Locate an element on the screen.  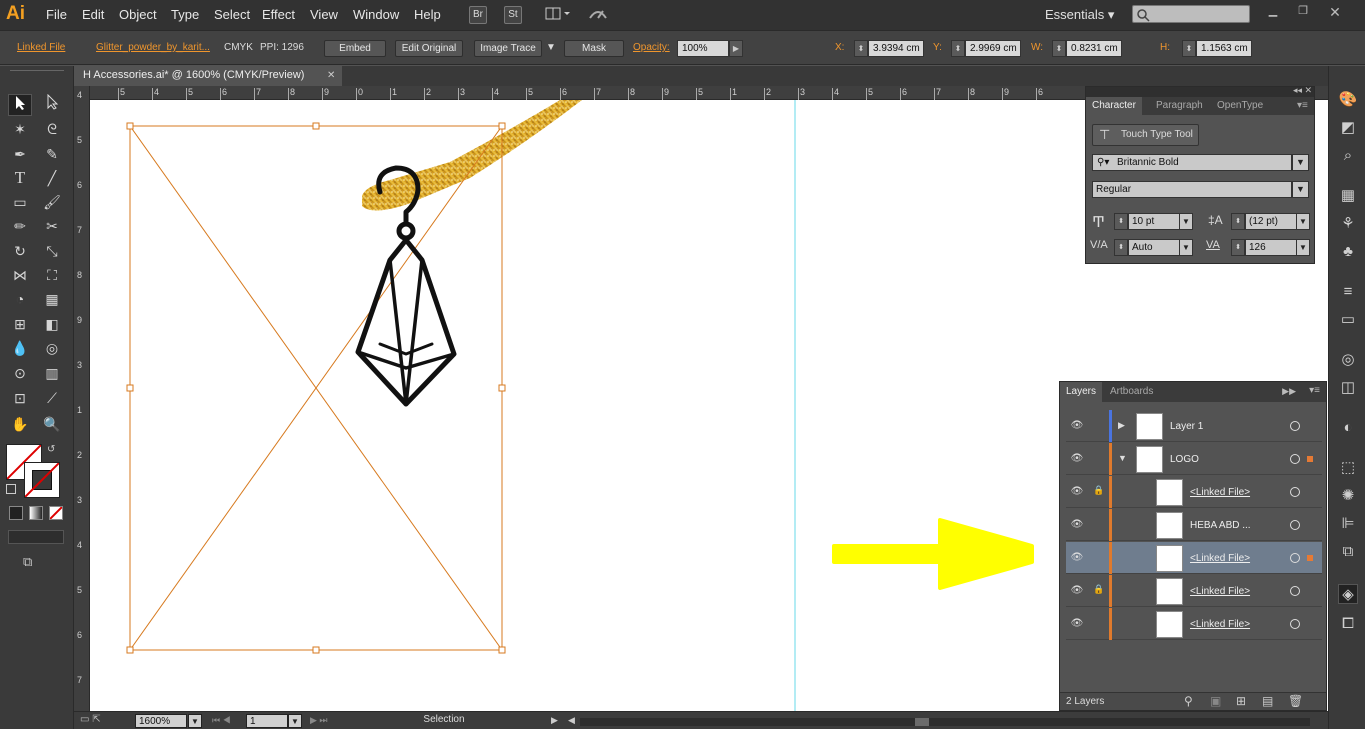
line-tool-icon: ╱ is located at coordinates (52, 178).